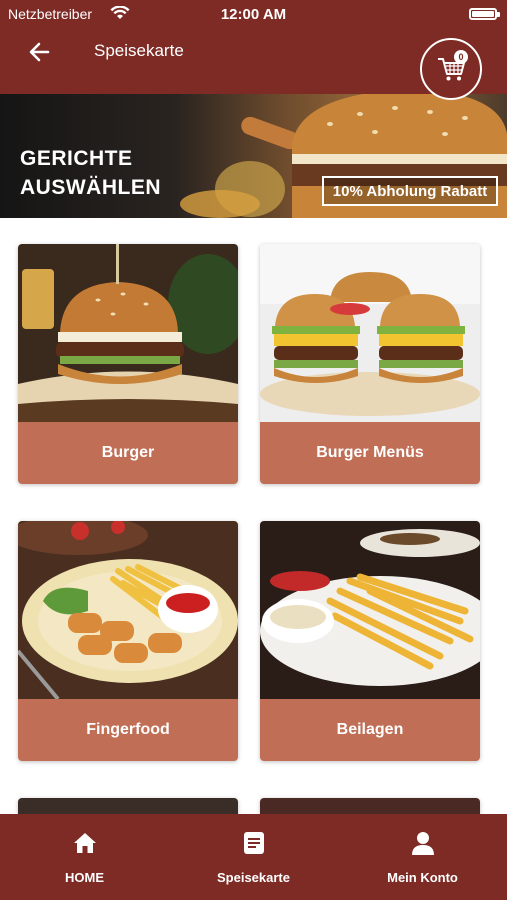 The height and width of the screenshot is (900, 507). I want to click on arrow-left-icon, so click(39, 52).